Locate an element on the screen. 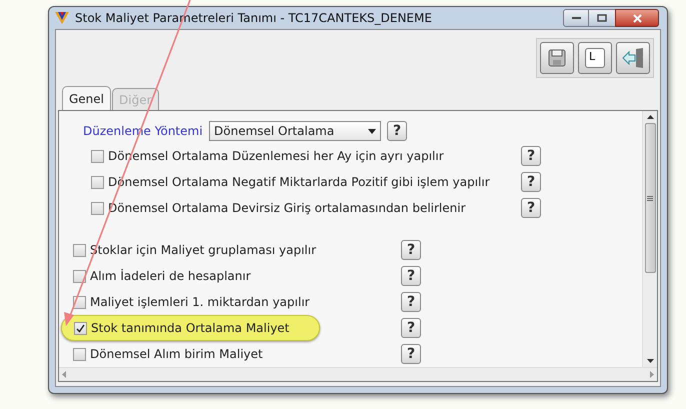  exit-door-icon is located at coordinates (633, 58).